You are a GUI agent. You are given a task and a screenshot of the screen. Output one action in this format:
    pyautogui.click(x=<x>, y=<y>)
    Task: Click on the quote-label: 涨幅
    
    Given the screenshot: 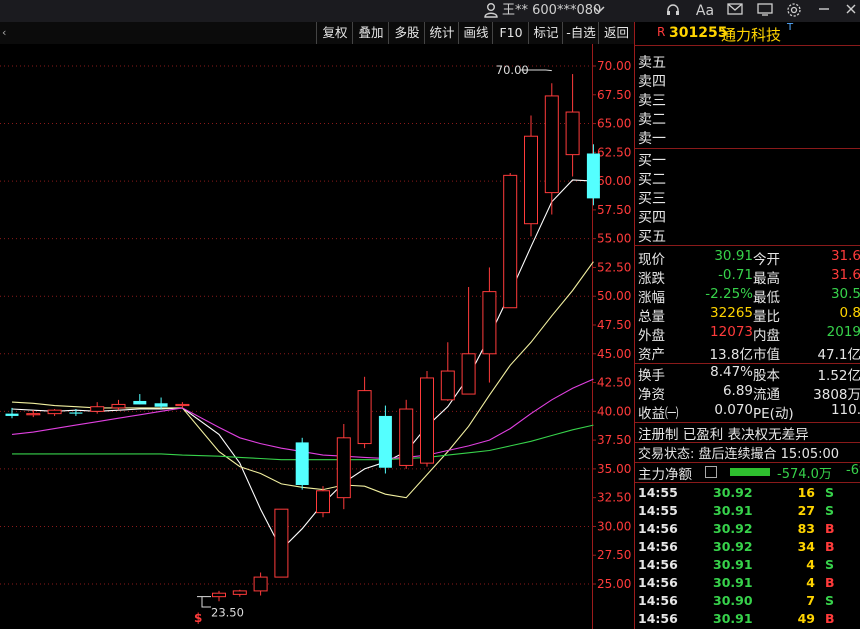 What is the action you would take?
    pyautogui.click(x=651, y=298)
    